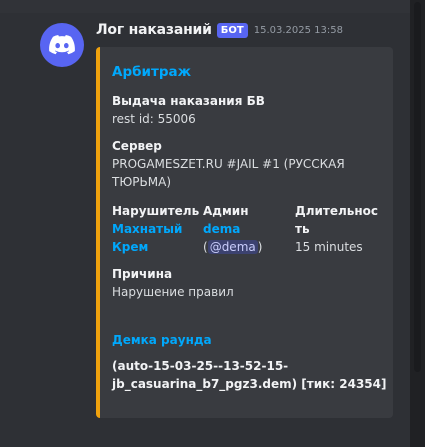 This screenshot has height=447, width=425. I want to click on avatar, so click(62, 45).